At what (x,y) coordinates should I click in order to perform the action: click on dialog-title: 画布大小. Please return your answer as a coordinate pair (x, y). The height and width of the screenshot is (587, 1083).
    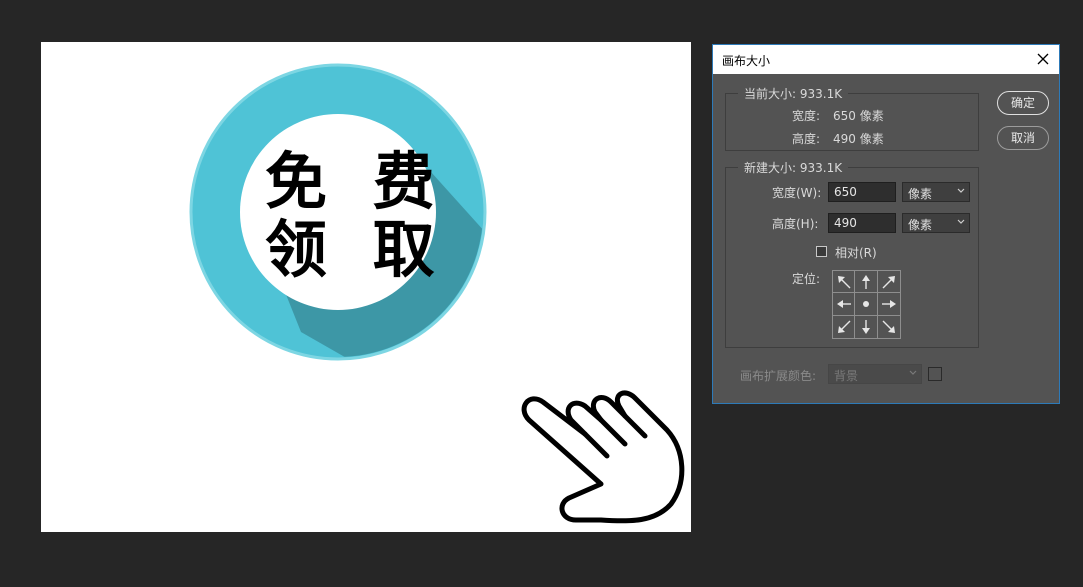
    Looking at the image, I should click on (746, 61).